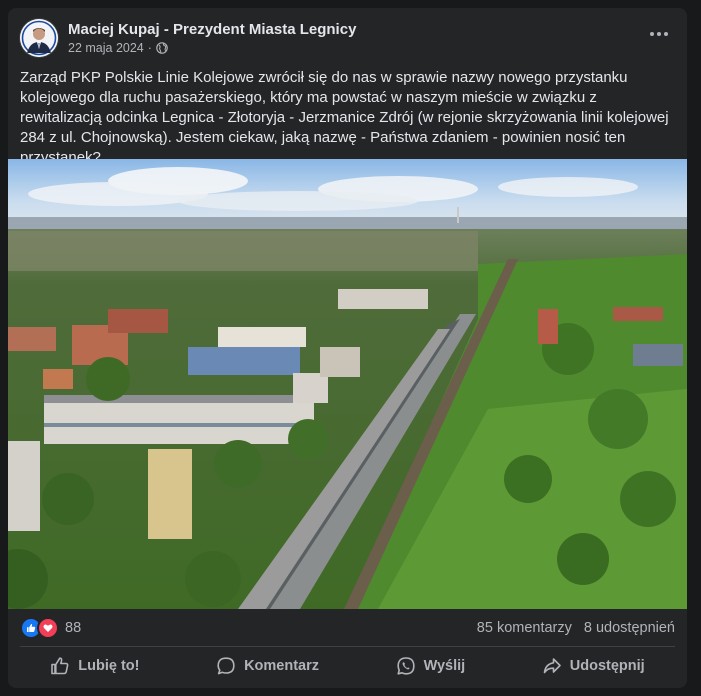 This screenshot has width=701, height=696. I want to click on comment-label: Komentarz, so click(281, 666).